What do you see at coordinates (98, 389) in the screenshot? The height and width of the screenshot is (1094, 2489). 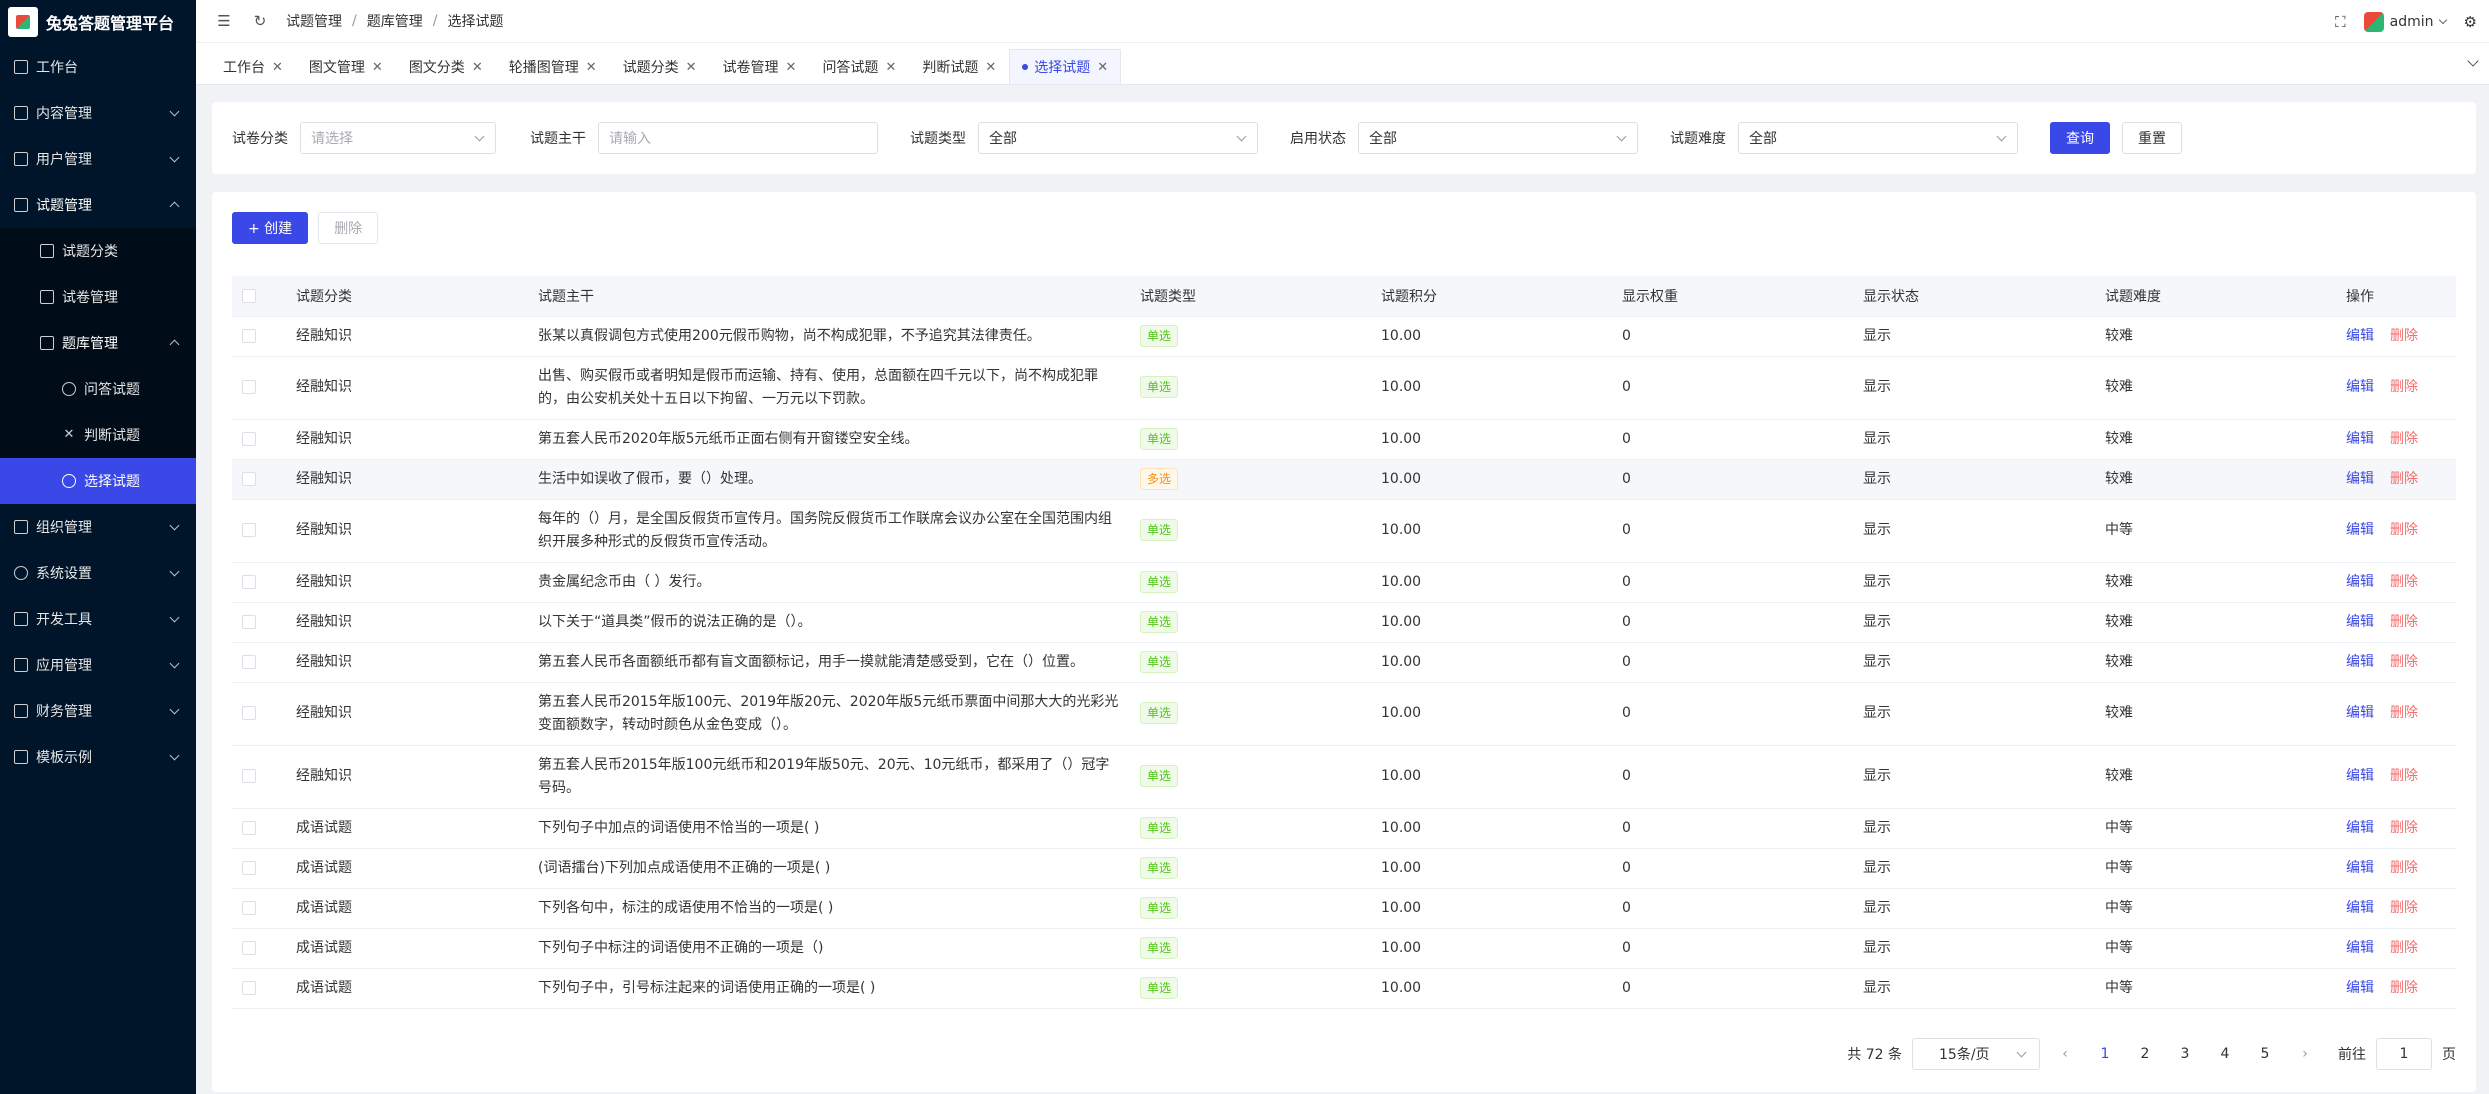 I see `sidebar-item-qa: 问答试题` at bounding box center [98, 389].